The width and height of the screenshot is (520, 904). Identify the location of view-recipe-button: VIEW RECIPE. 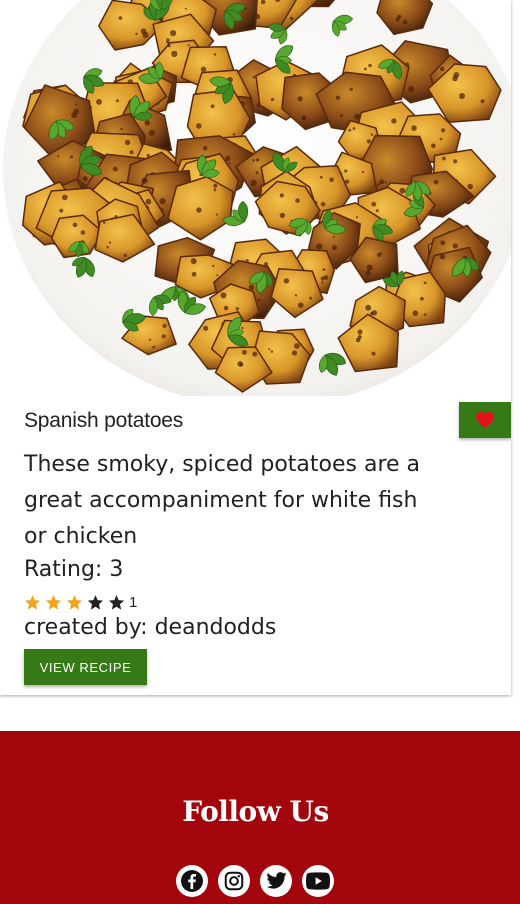
(85, 667).